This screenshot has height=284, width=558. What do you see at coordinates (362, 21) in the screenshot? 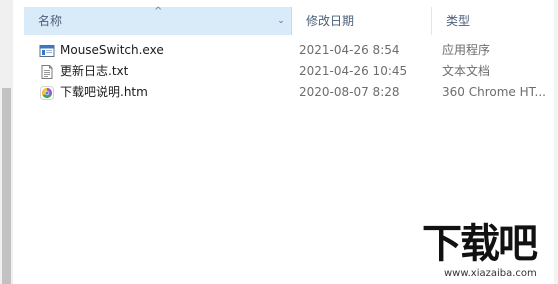
I see `column-header-date: 修改日期` at bounding box center [362, 21].